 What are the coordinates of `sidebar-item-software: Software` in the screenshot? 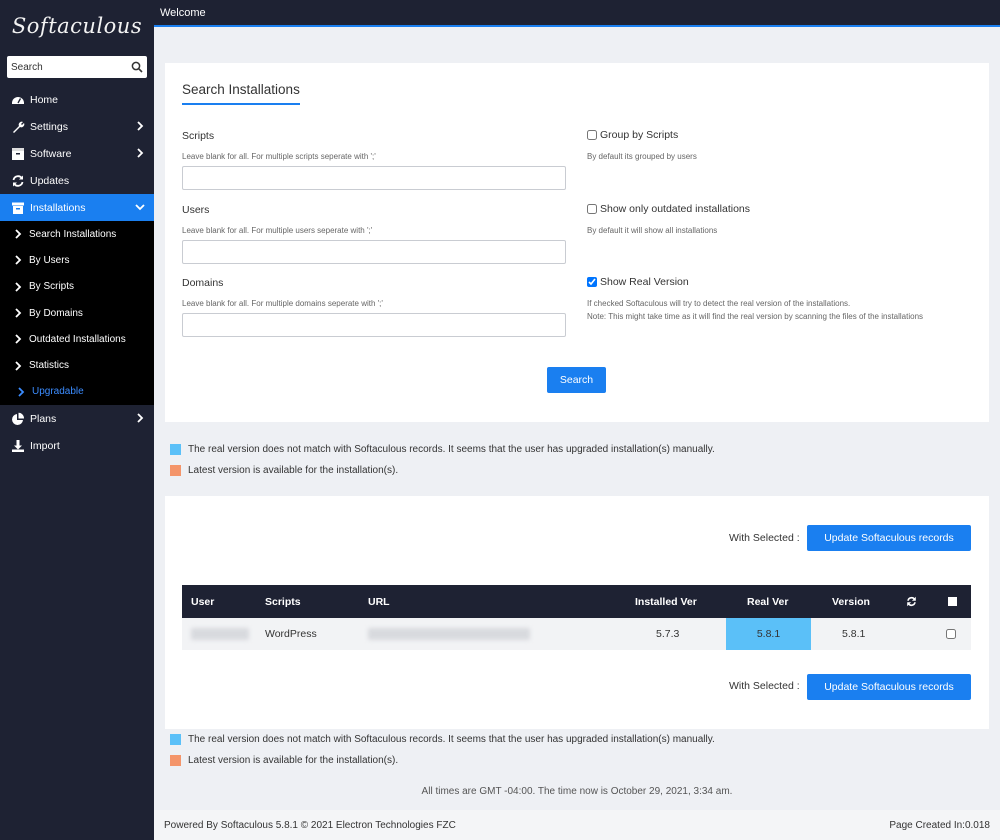 It's located at (77, 153).